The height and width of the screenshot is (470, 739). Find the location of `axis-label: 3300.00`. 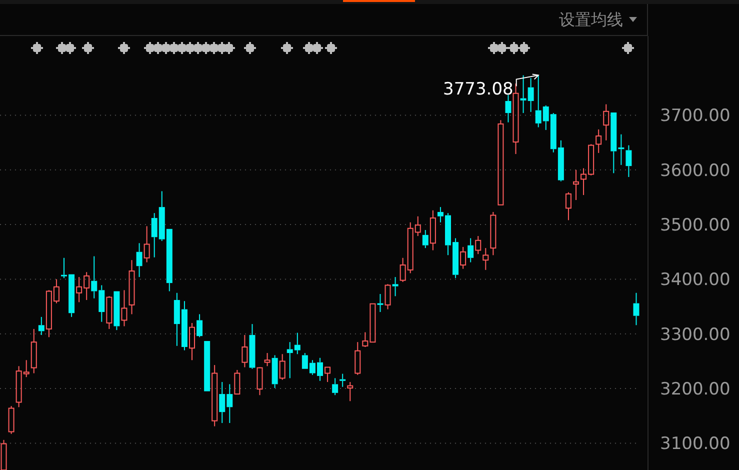

axis-label: 3300.00 is located at coordinates (695, 334).